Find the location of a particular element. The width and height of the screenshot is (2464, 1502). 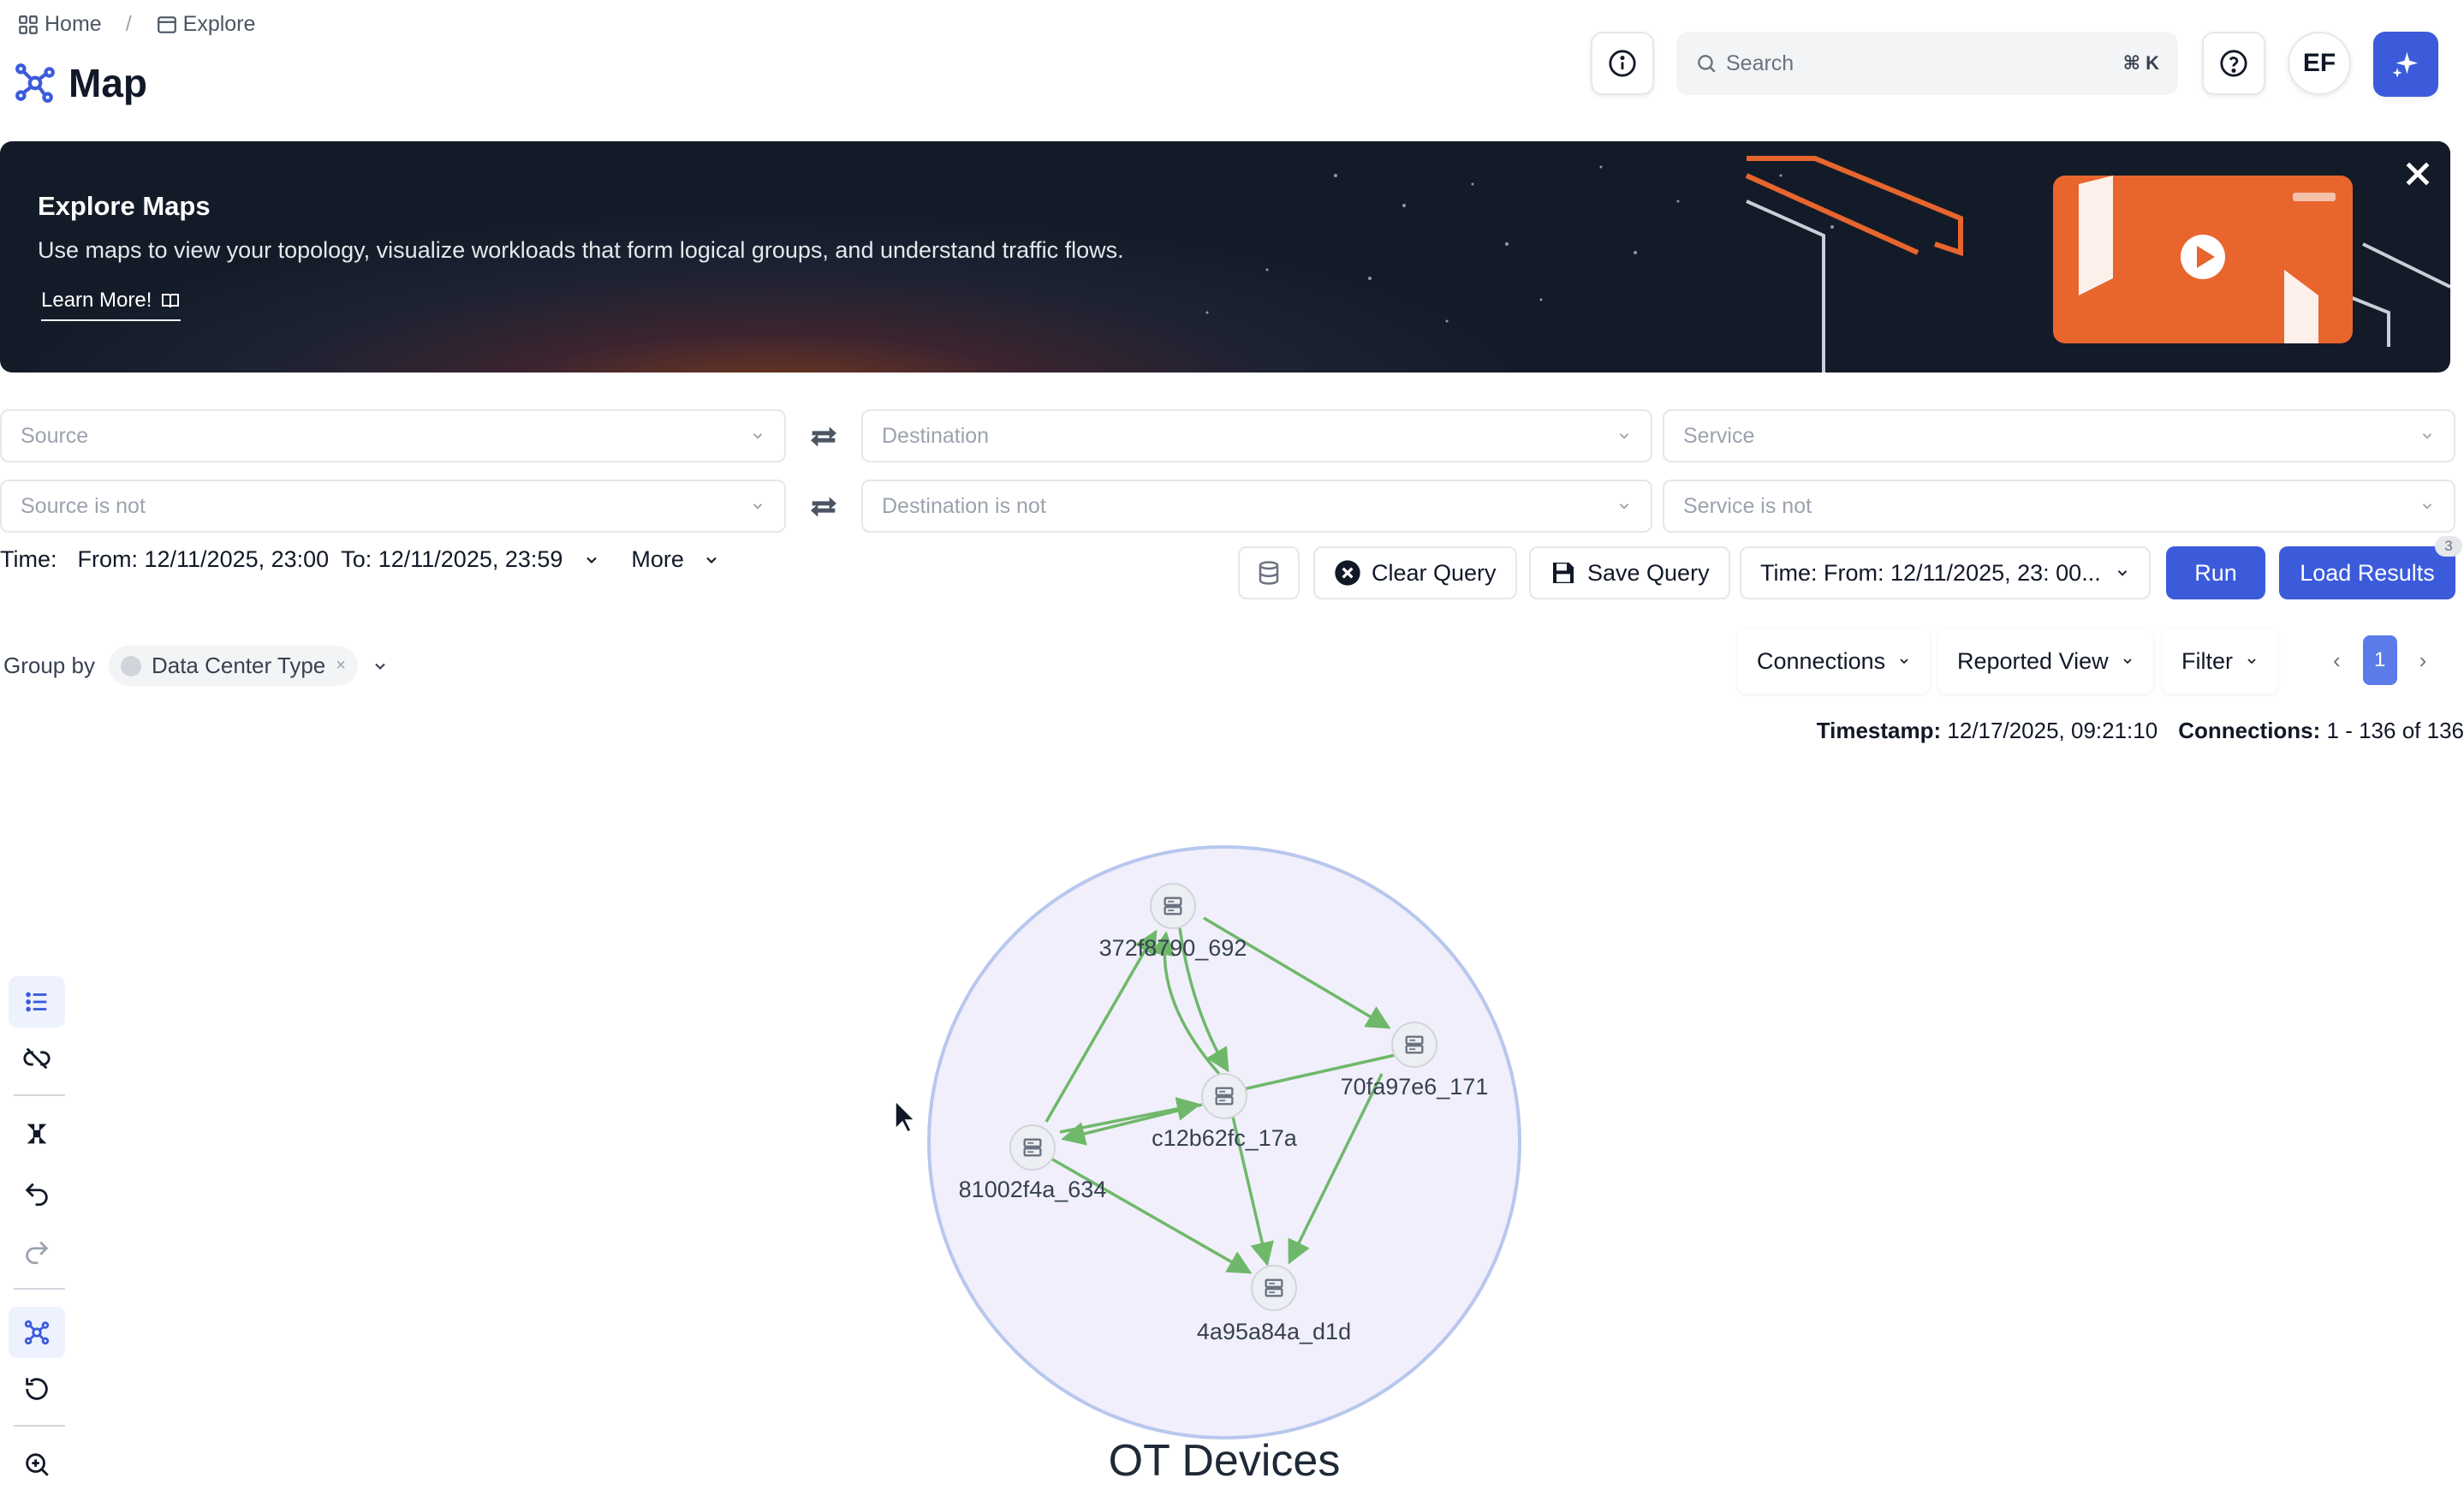

node-label: 70fa97e6_171 is located at coordinates (1414, 1087).